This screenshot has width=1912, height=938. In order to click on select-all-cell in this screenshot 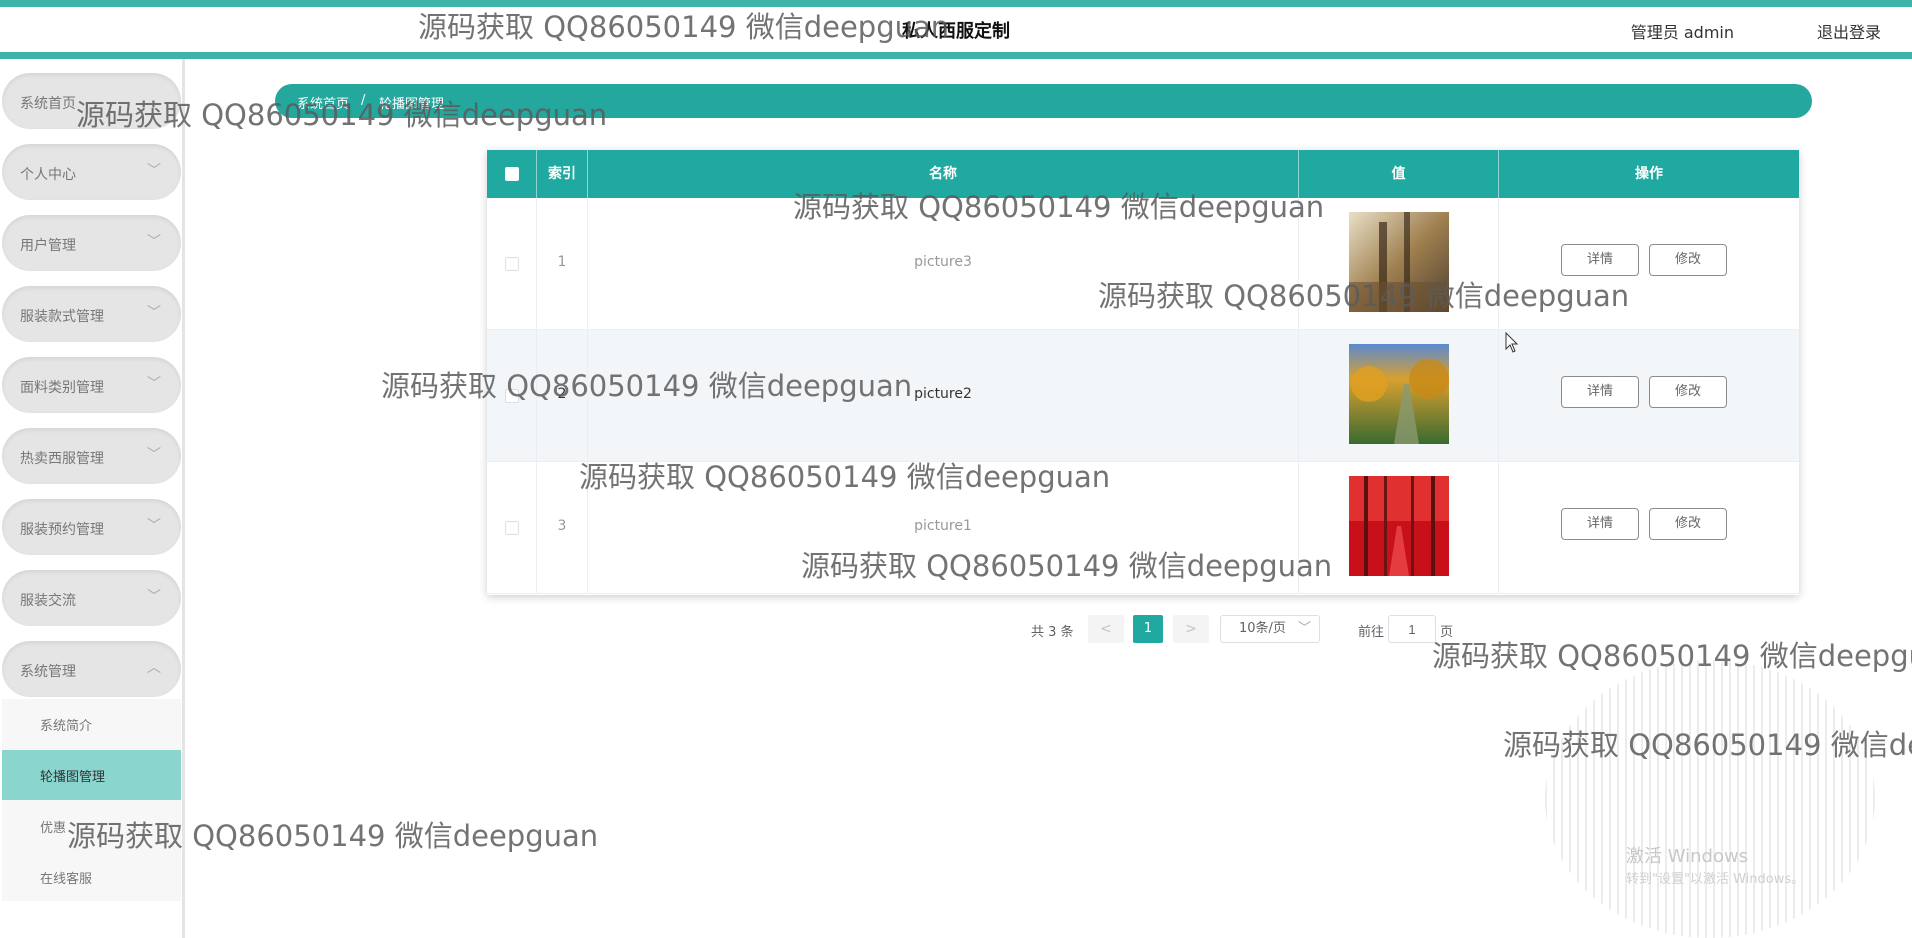, I will do `click(512, 174)`.